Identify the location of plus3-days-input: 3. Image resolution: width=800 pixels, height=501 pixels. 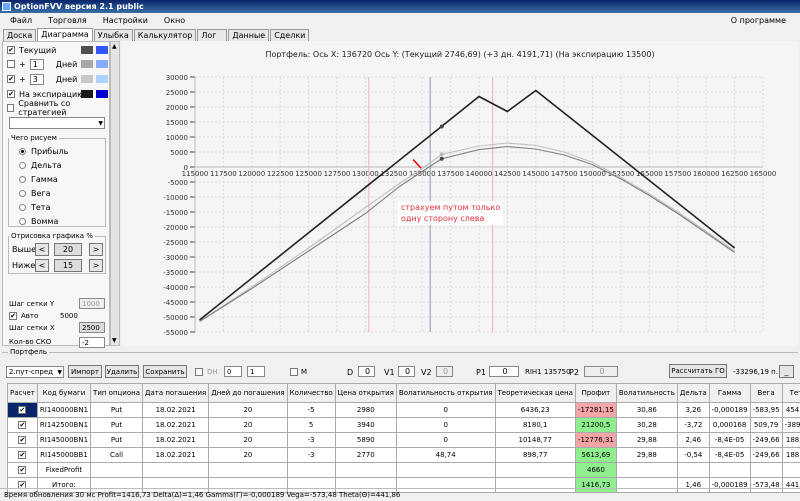
(36, 79).